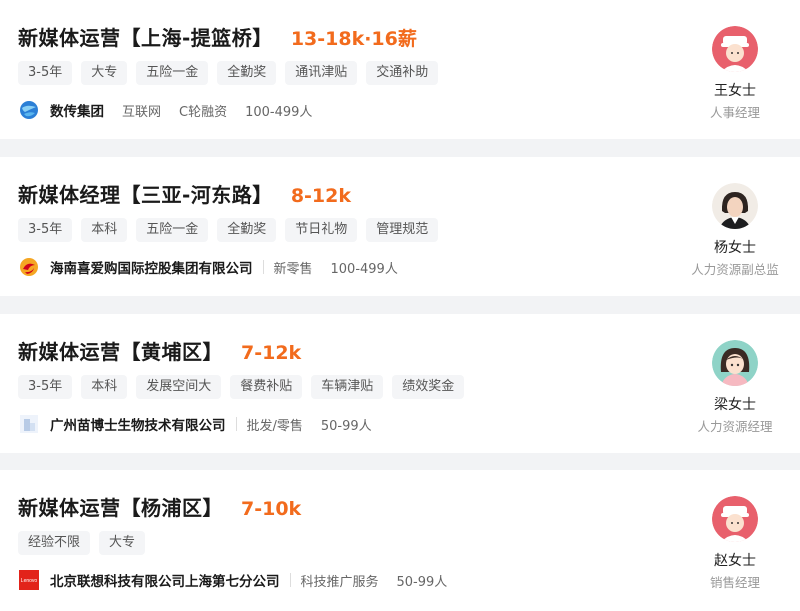  What do you see at coordinates (179, 387) in the screenshot?
I see `job-tag: 发展空间大` at bounding box center [179, 387].